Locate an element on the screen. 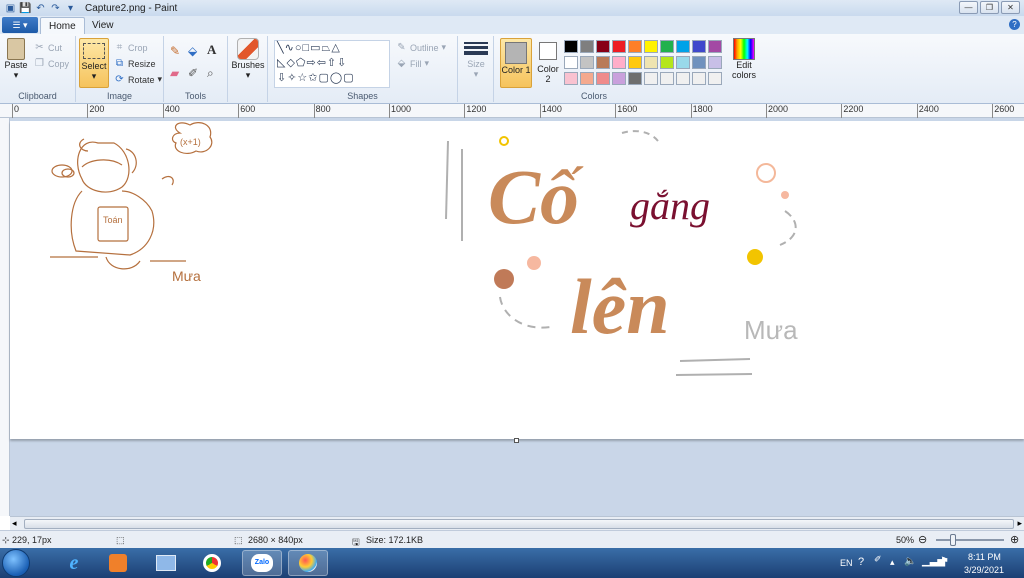 The height and width of the screenshot is (578, 1024). shapes-gallery: ╲∿○□▭⏢△ ◺◇⬠⇨⇦⇧⇩ ⇩✧☆✩▢◯▢ is located at coordinates (332, 64).